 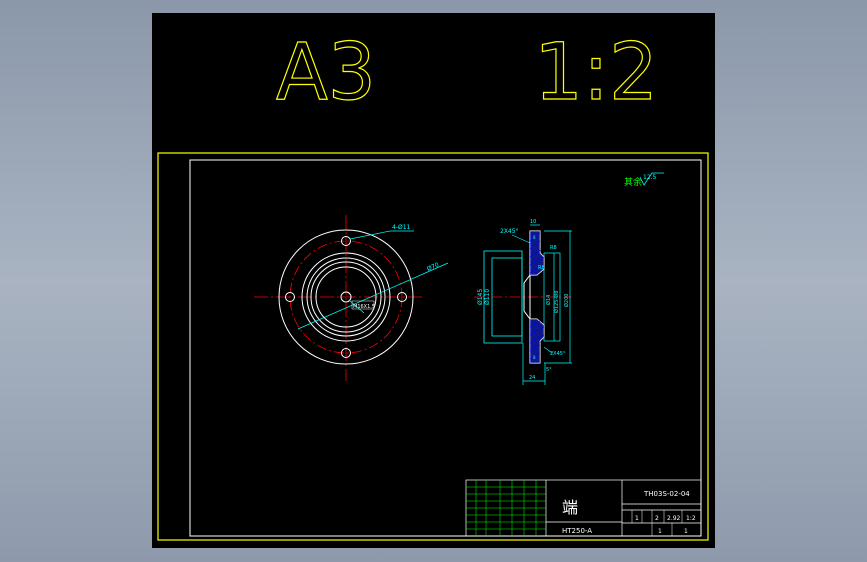 What do you see at coordinates (541, 268) in the screenshot?
I see `section-right-label-4: R8` at bounding box center [541, 268].